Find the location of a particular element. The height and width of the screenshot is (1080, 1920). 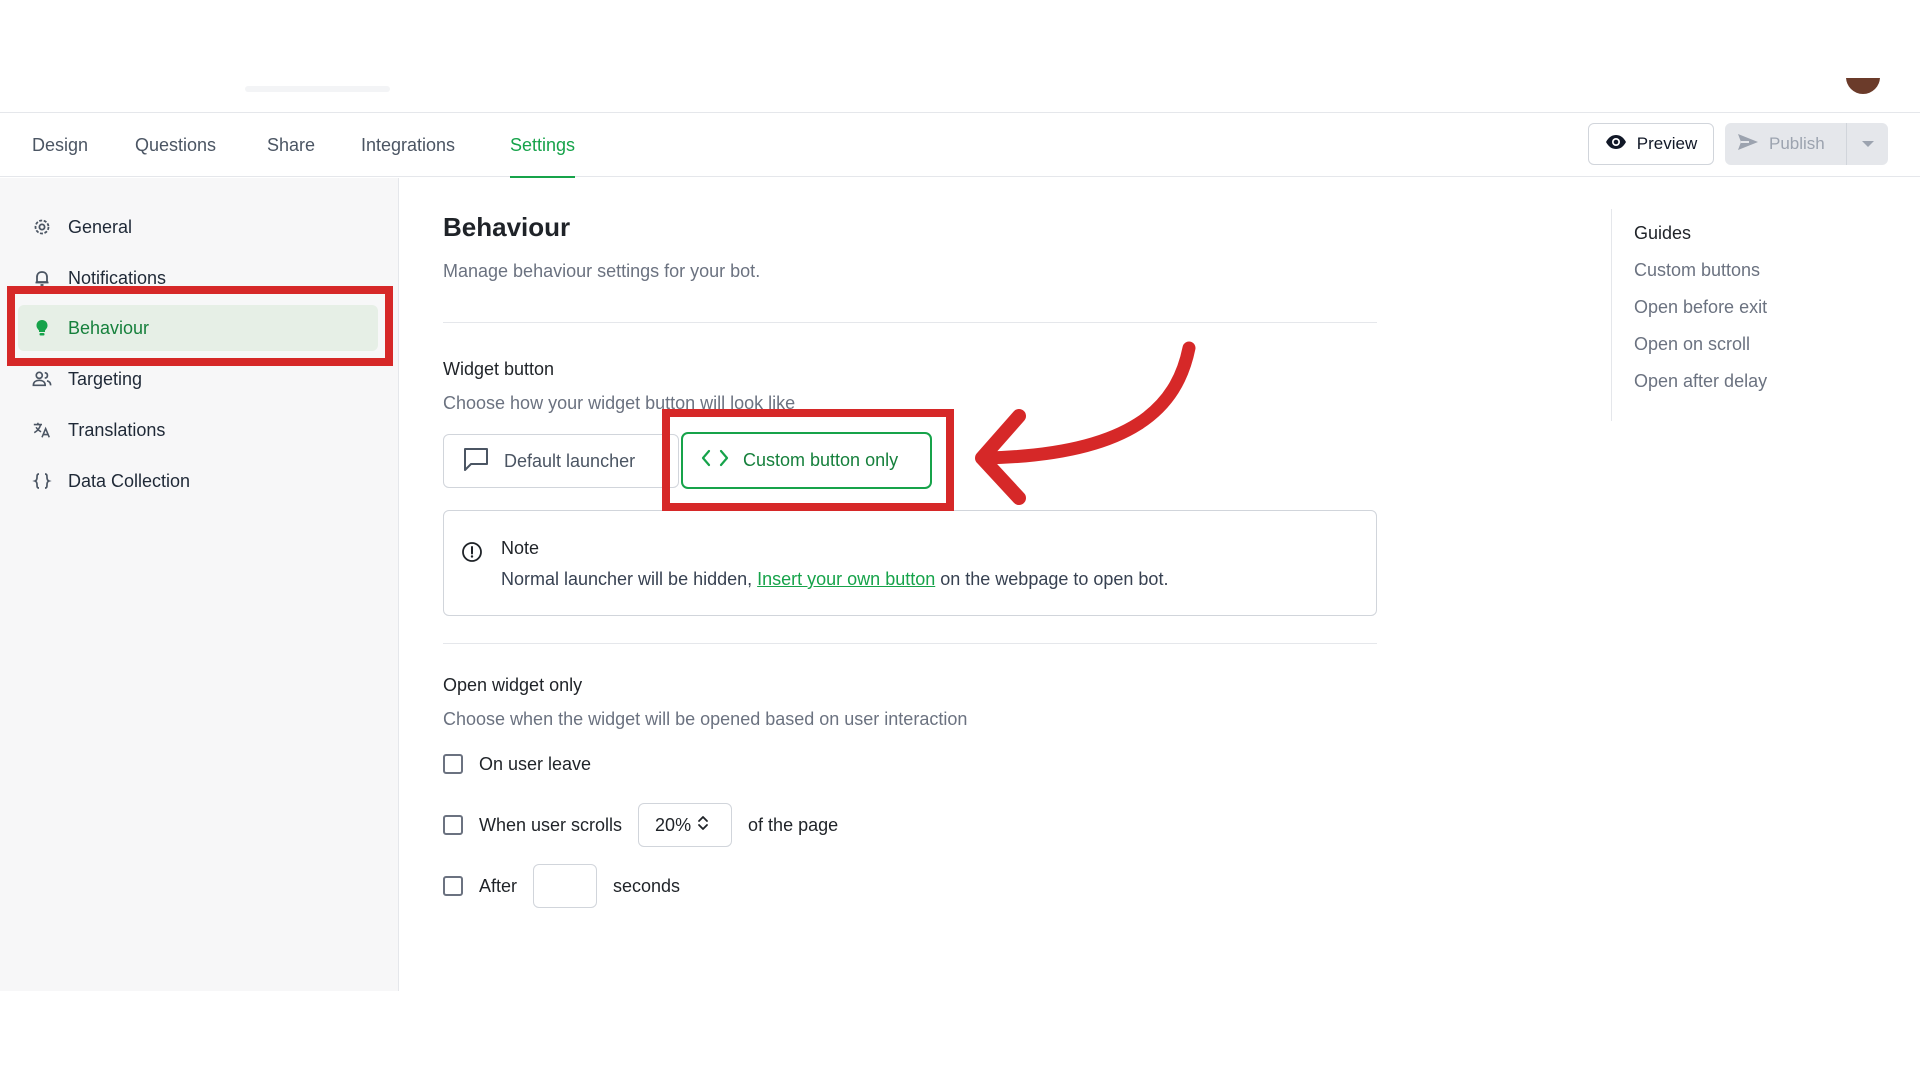

guide-link-open-on-scroll: Open on scroll is located at coordinates (1692, 344).